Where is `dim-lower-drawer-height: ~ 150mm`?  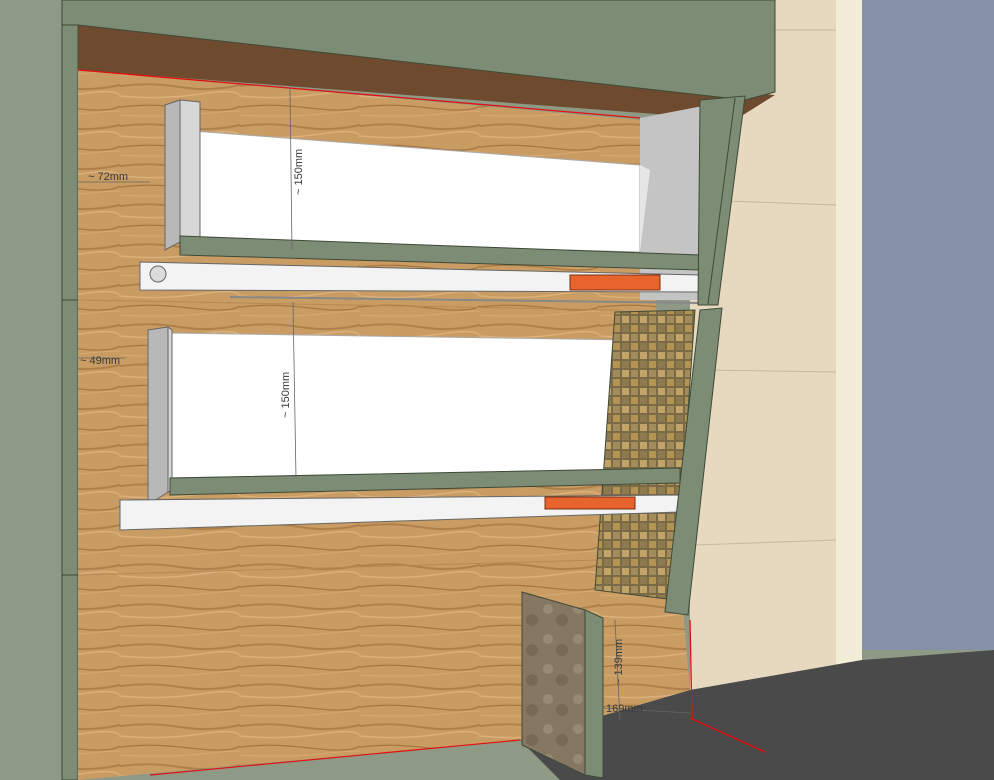
dim-lower-drawer-height: ~ 150mm is located at coordinates (286, 395).